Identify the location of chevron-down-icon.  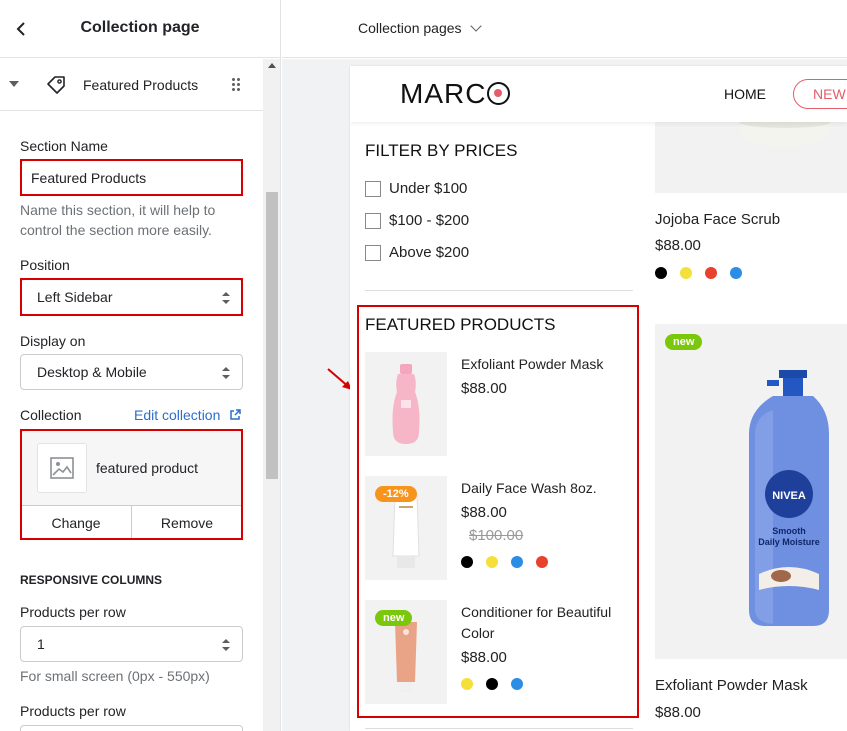
(475, 26).